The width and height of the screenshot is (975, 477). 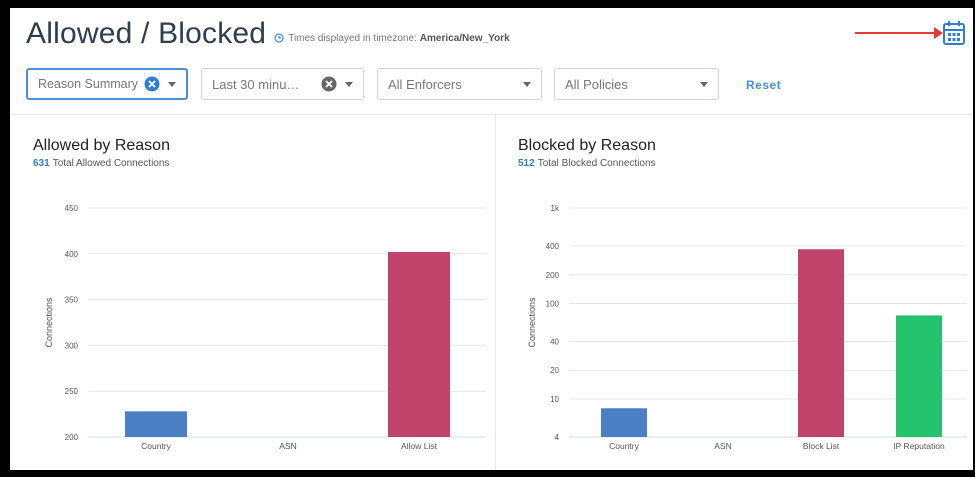 I want to click on enforcers-value: All Enforcers, so click(x=425, y=84).